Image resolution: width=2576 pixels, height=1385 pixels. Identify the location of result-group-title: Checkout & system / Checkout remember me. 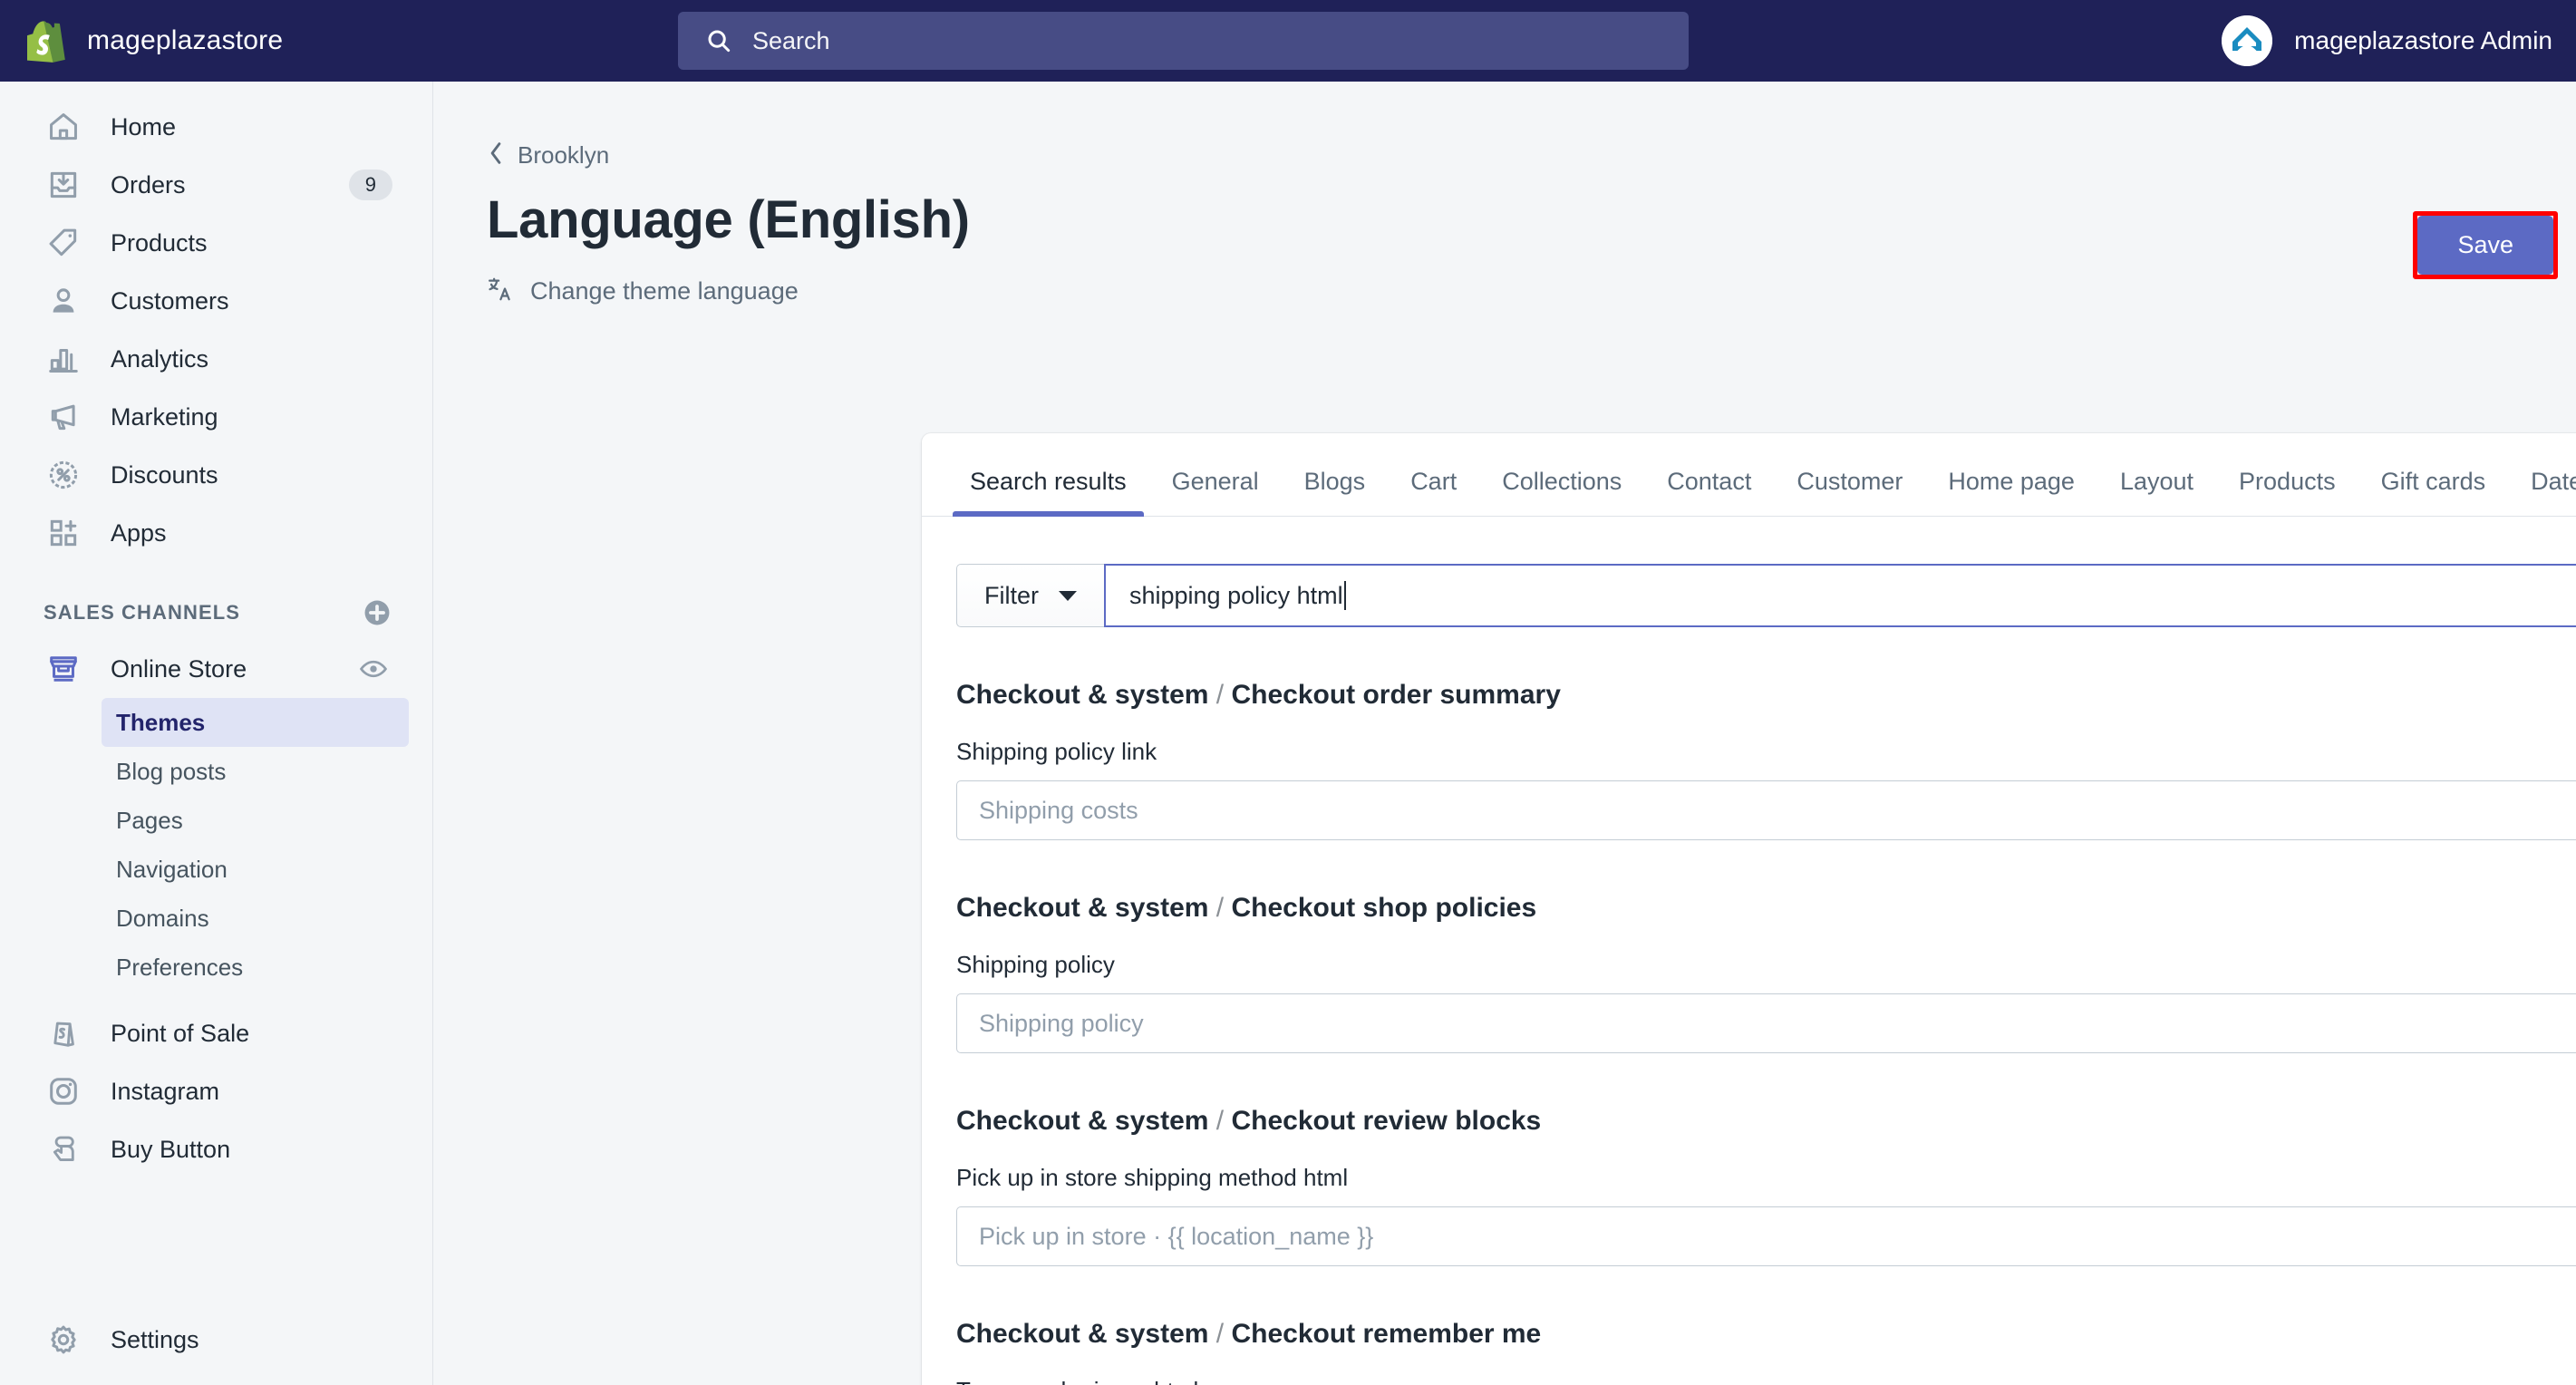
(1766, 1334).